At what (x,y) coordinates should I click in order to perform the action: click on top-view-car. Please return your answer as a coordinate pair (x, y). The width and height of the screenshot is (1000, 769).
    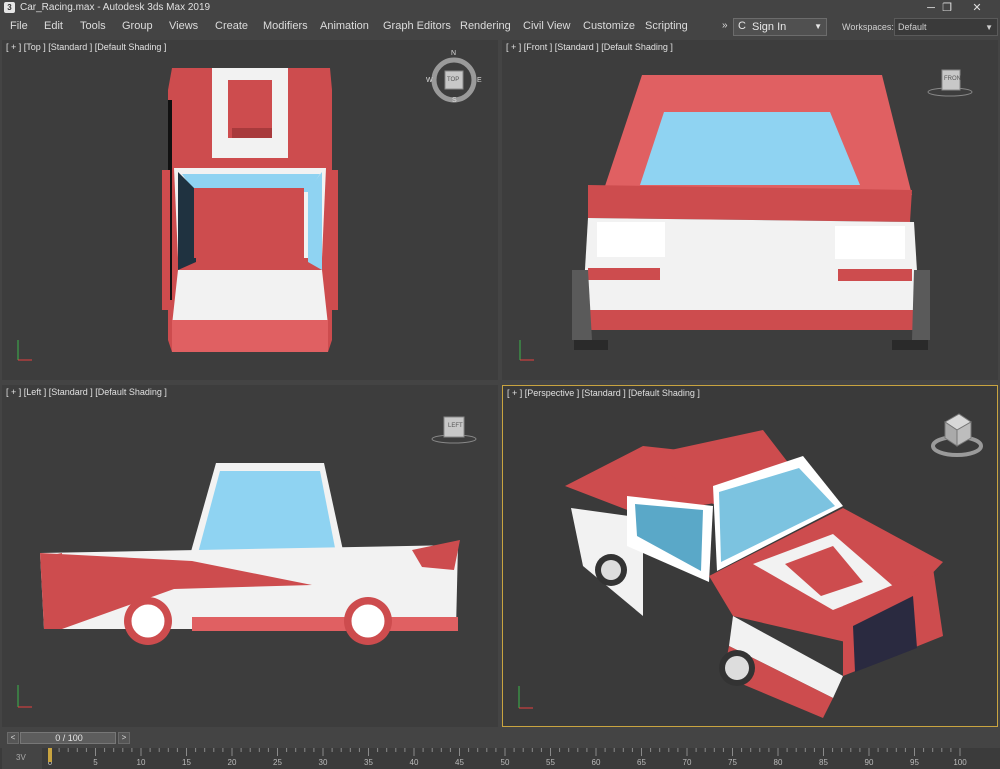
    Looking at the image, I should click on (177, 214).